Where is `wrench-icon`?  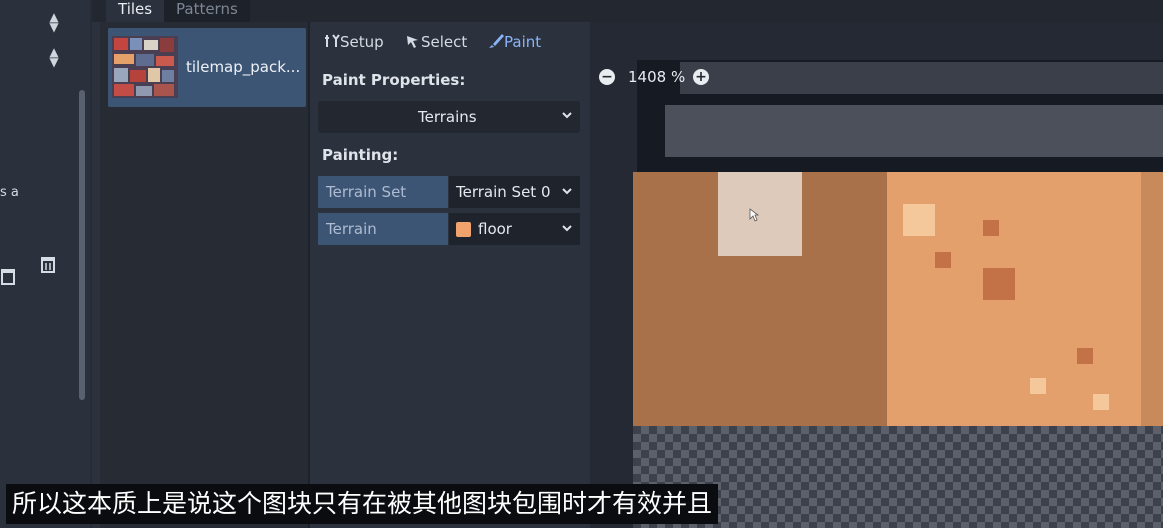 wrench-icon is located at coordinates (332, 40).